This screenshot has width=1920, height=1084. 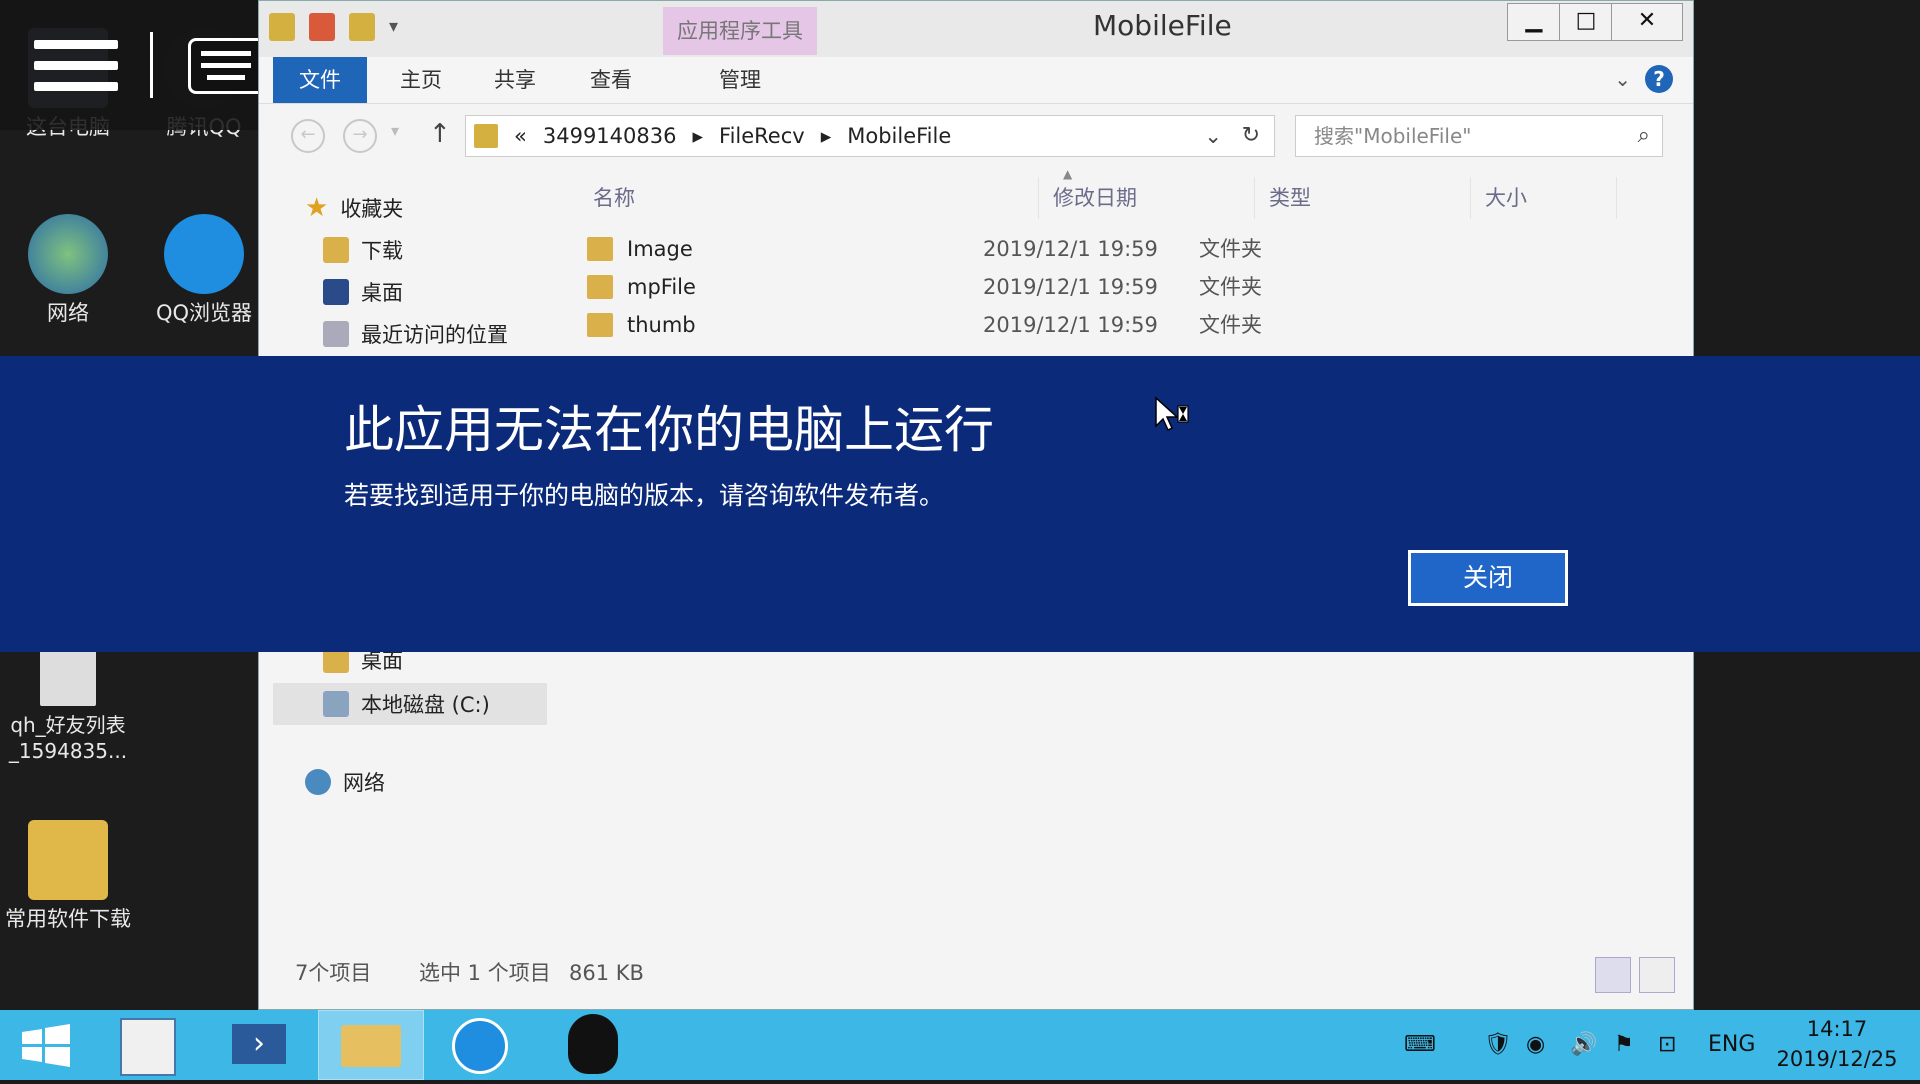 What do you see at coordinates (336, 704) in the screenshot?
I see `drive-icon` at bounding box center [336, 704].